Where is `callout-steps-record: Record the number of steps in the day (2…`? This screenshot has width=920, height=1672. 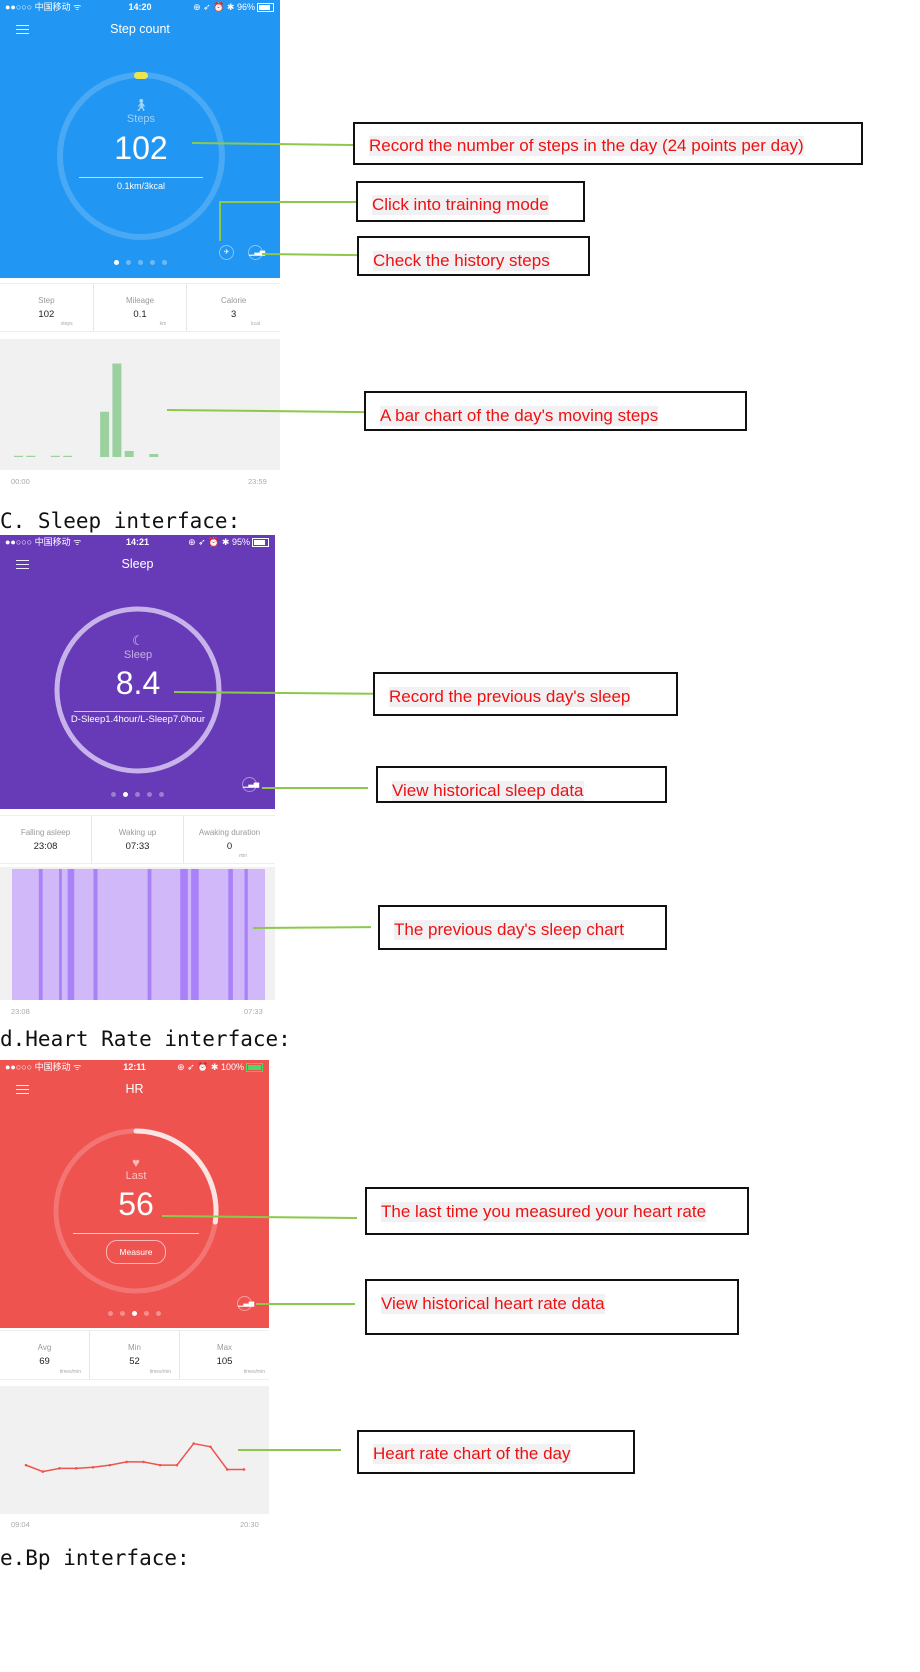
callout-steps-record: Record the number of steps in the day (2… is located at coordinates (608, 143).